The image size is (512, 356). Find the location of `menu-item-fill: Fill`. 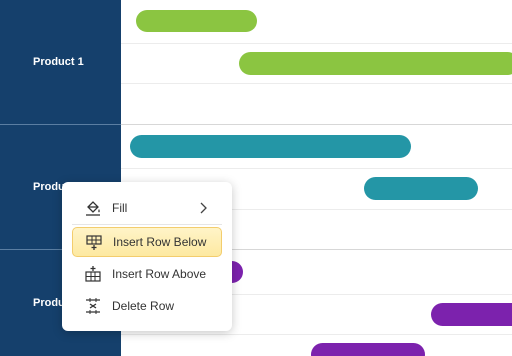

menu-item-fill: Fill is located at coordinates (147, 208).